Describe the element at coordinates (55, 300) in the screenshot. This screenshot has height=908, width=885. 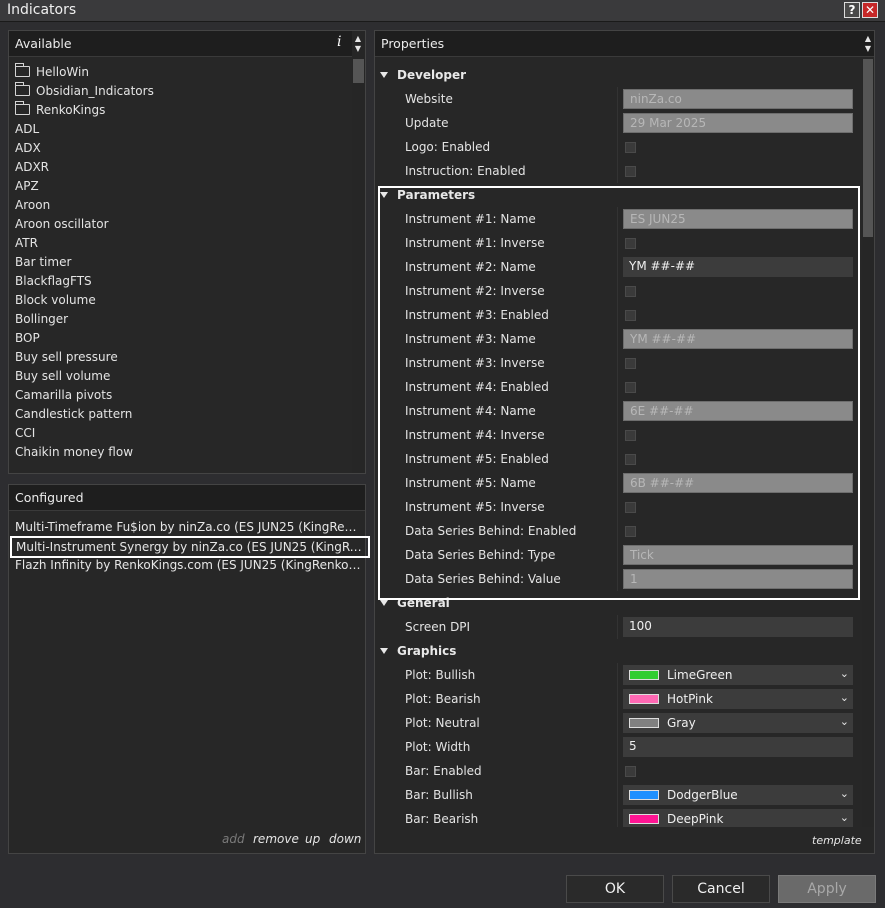
I see `available-item: Block volume` at that location.